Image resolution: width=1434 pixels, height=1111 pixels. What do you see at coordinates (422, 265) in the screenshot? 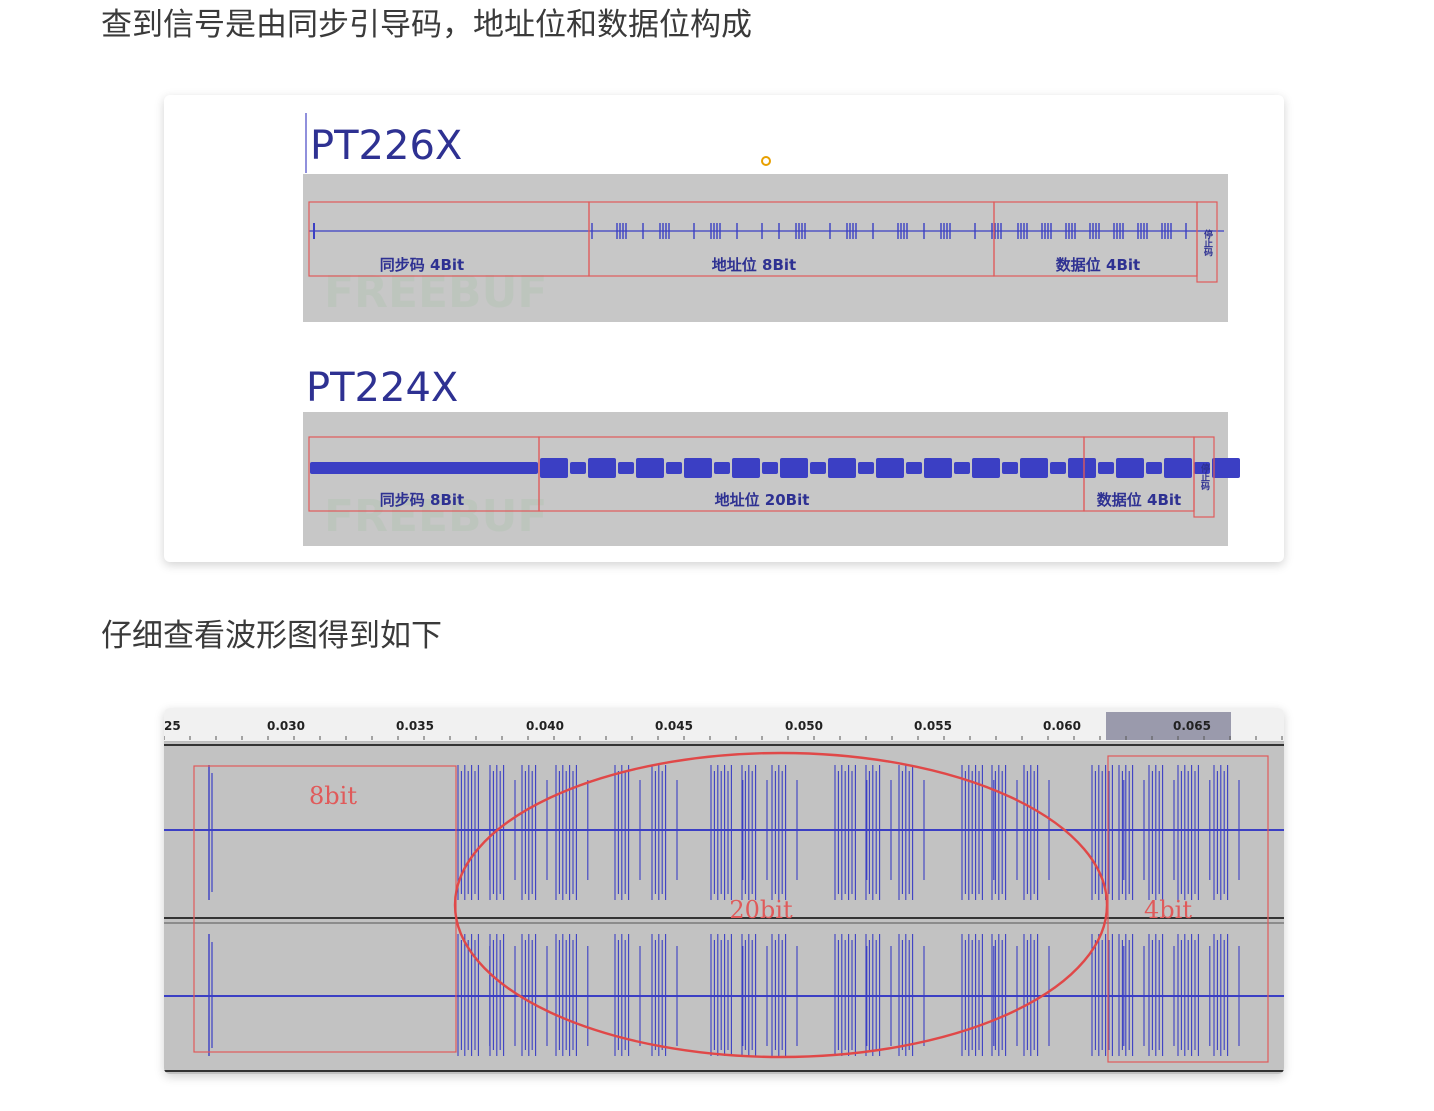
I see `pt226x-sync-label: 同步码 4Bit` at bounding box center [422, 265].